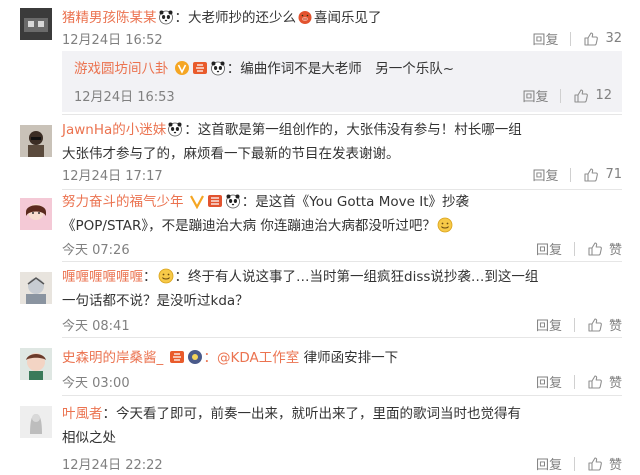  Describe the element at coordinates (112, 176) in the screenshot. I see `timestamp: 12月24日 17:17` at that location.